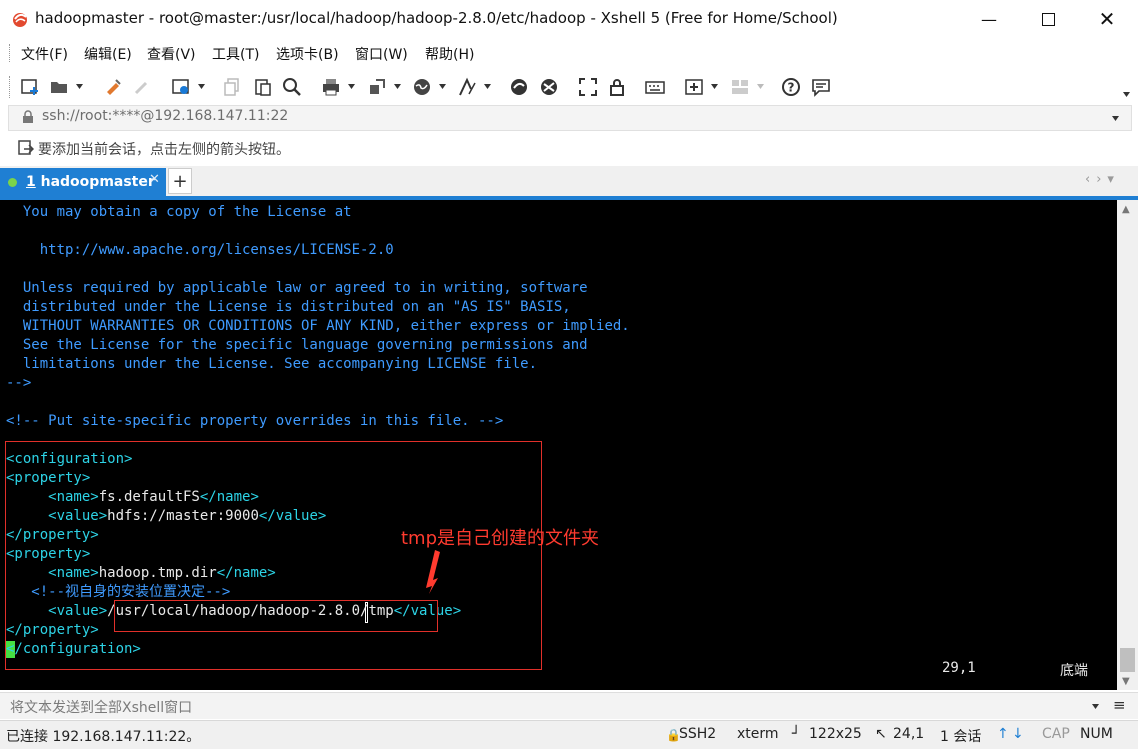 The width and height of the screenshot is (1138, 749). What do you see at coordinates (19, 383) in the screenshot?
I see `terminal-line: -->` at bounding box center [19, 383].